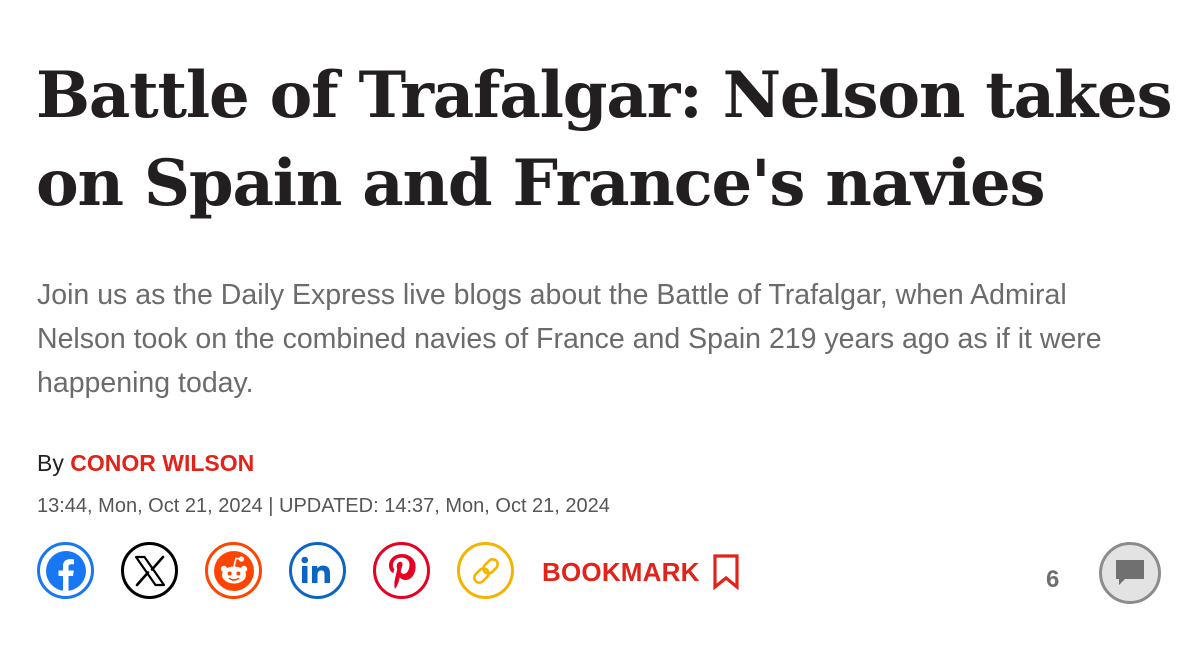  I want to click on byline-prefix: By, so click(54, 463).